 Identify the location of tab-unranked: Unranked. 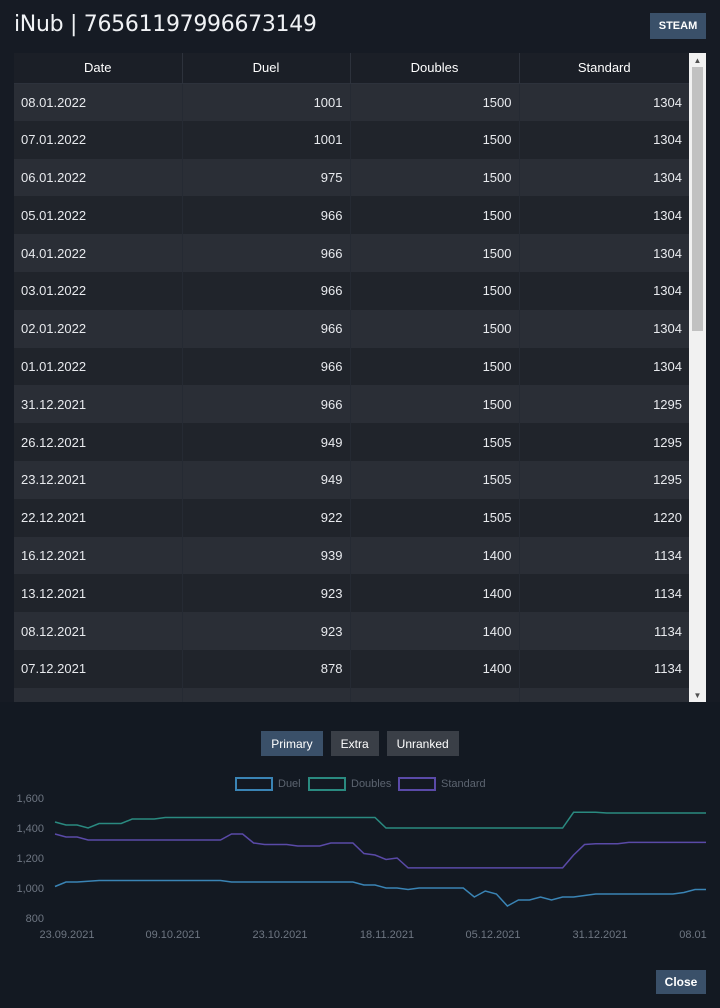
(422, 743).